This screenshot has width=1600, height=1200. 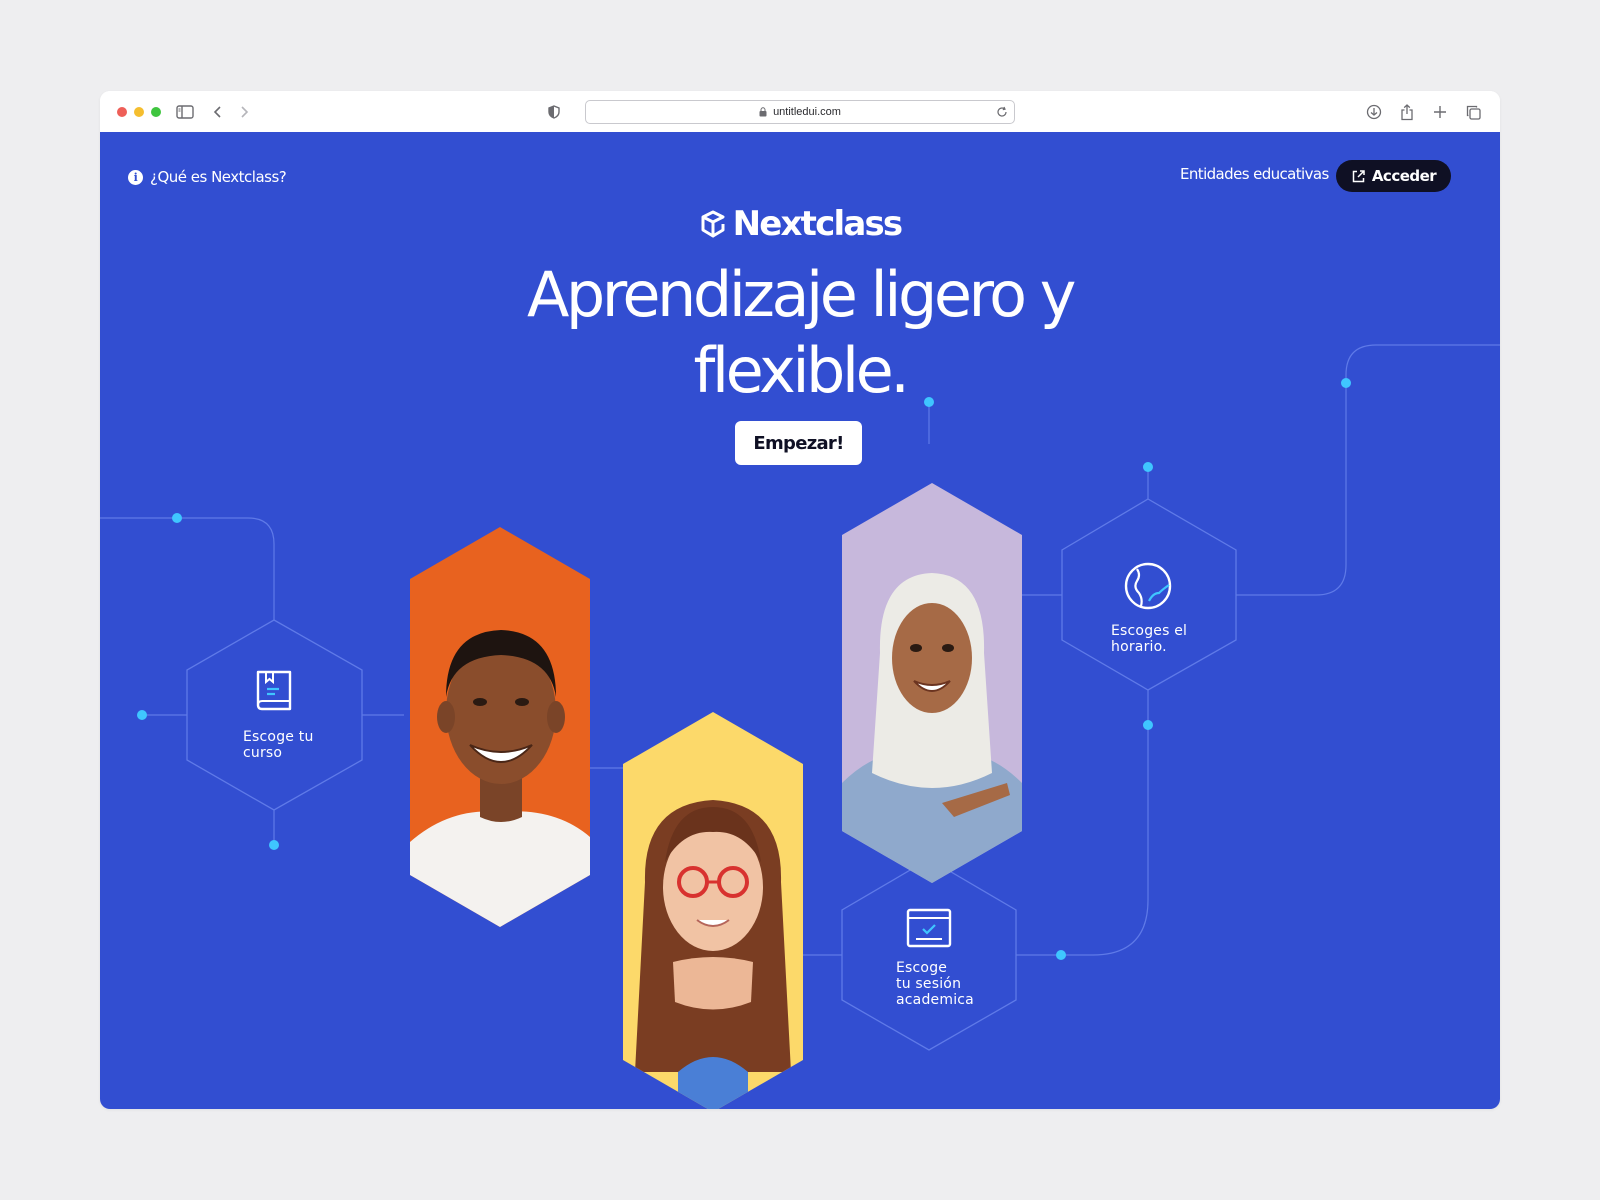 What do you see at coordinates (122, 112) in the screenshot?
I see `close-window-button` at bounding box center [122, 112].